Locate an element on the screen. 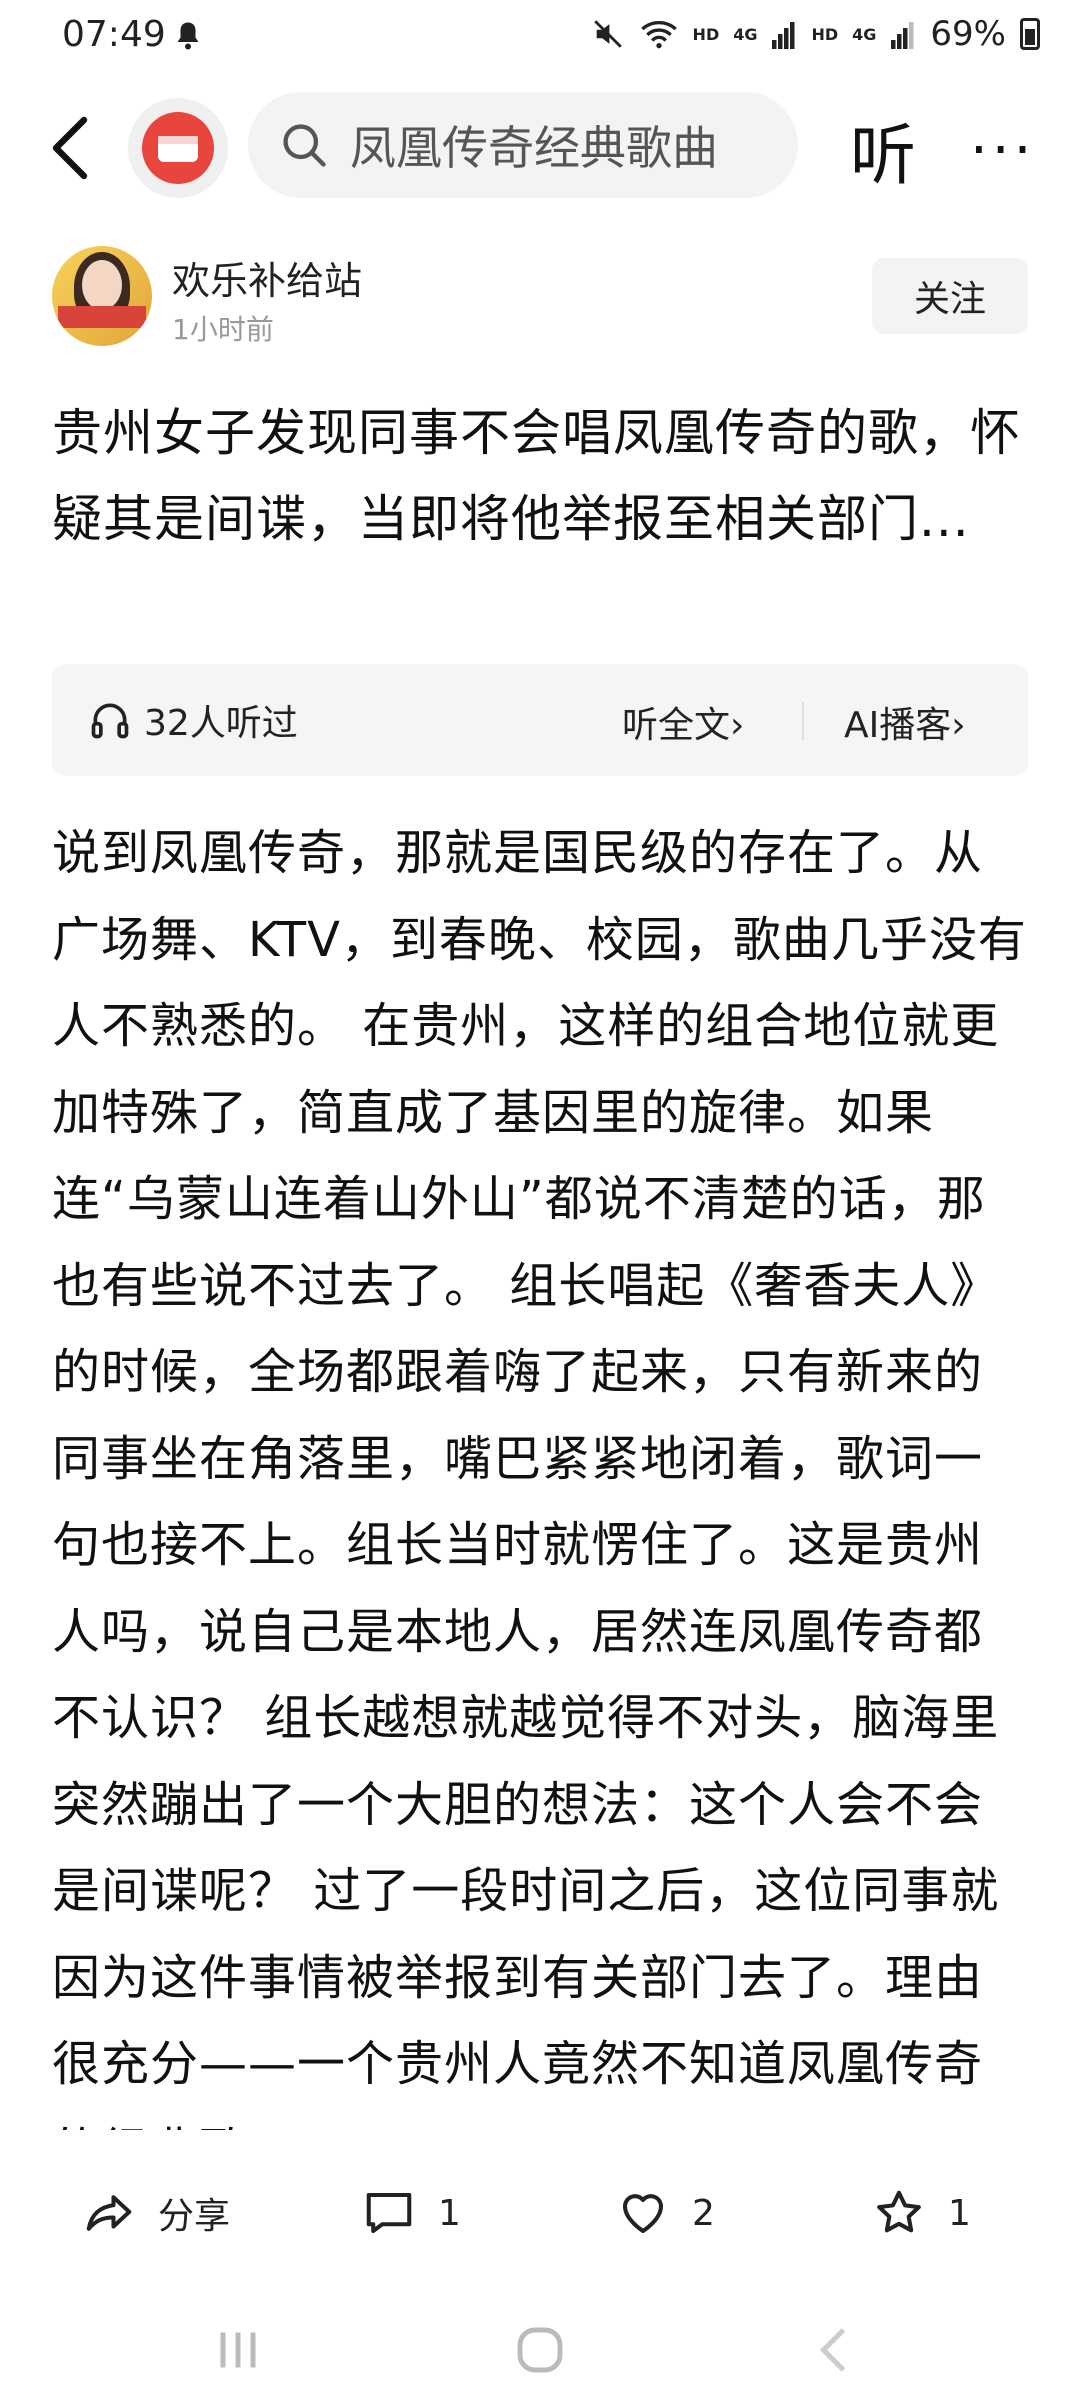 The image size is (1080, 2400). status-time: 07:49 is located at coordinates (114, 34).